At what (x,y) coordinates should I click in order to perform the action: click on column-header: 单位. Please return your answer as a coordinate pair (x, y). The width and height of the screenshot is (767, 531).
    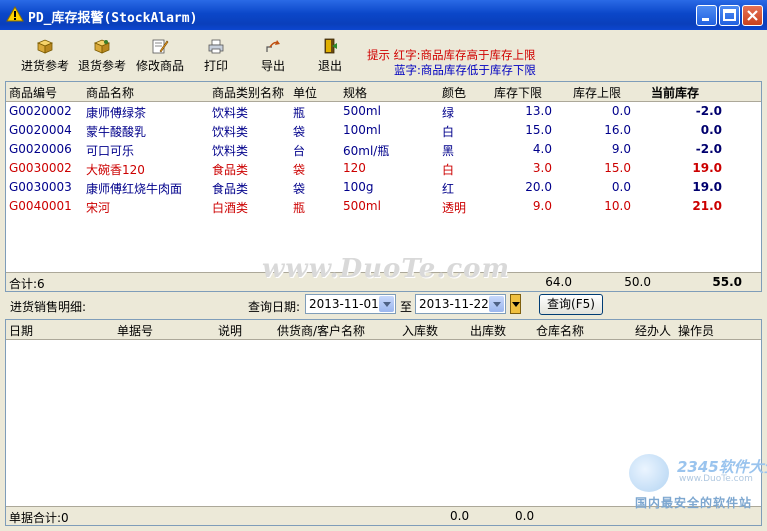
    Looking at the image, I should click on (305, 92).